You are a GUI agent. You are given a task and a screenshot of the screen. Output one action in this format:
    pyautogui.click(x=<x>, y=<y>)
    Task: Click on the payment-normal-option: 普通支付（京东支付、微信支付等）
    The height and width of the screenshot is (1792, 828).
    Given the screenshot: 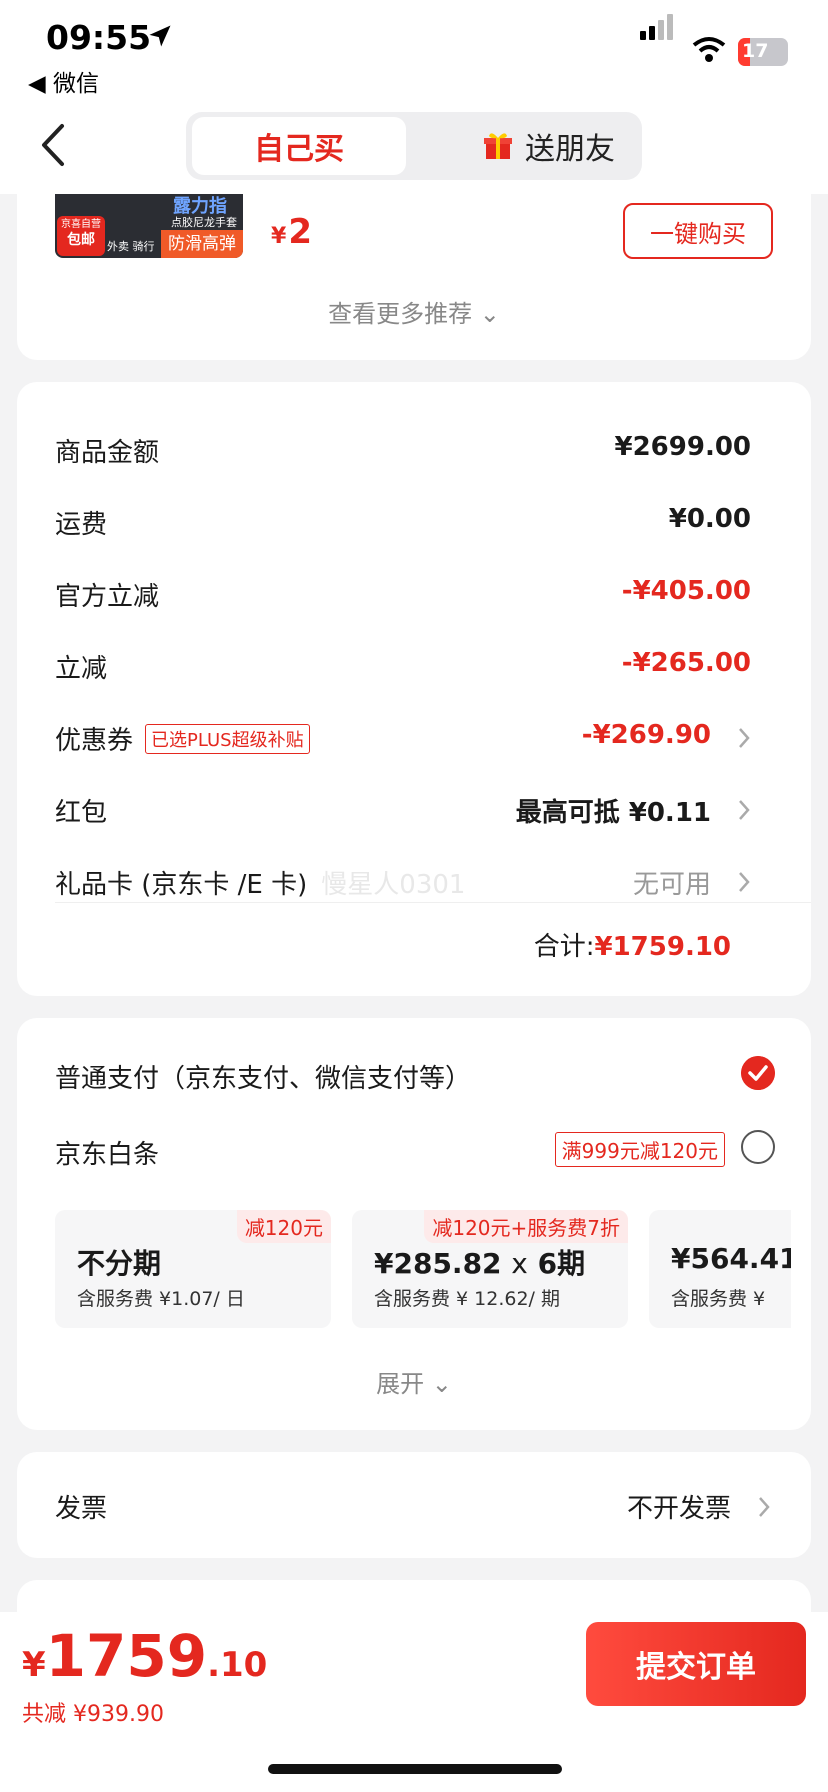 What is the action you would take?
    pyautogui.click(x=415, y=1075)
    